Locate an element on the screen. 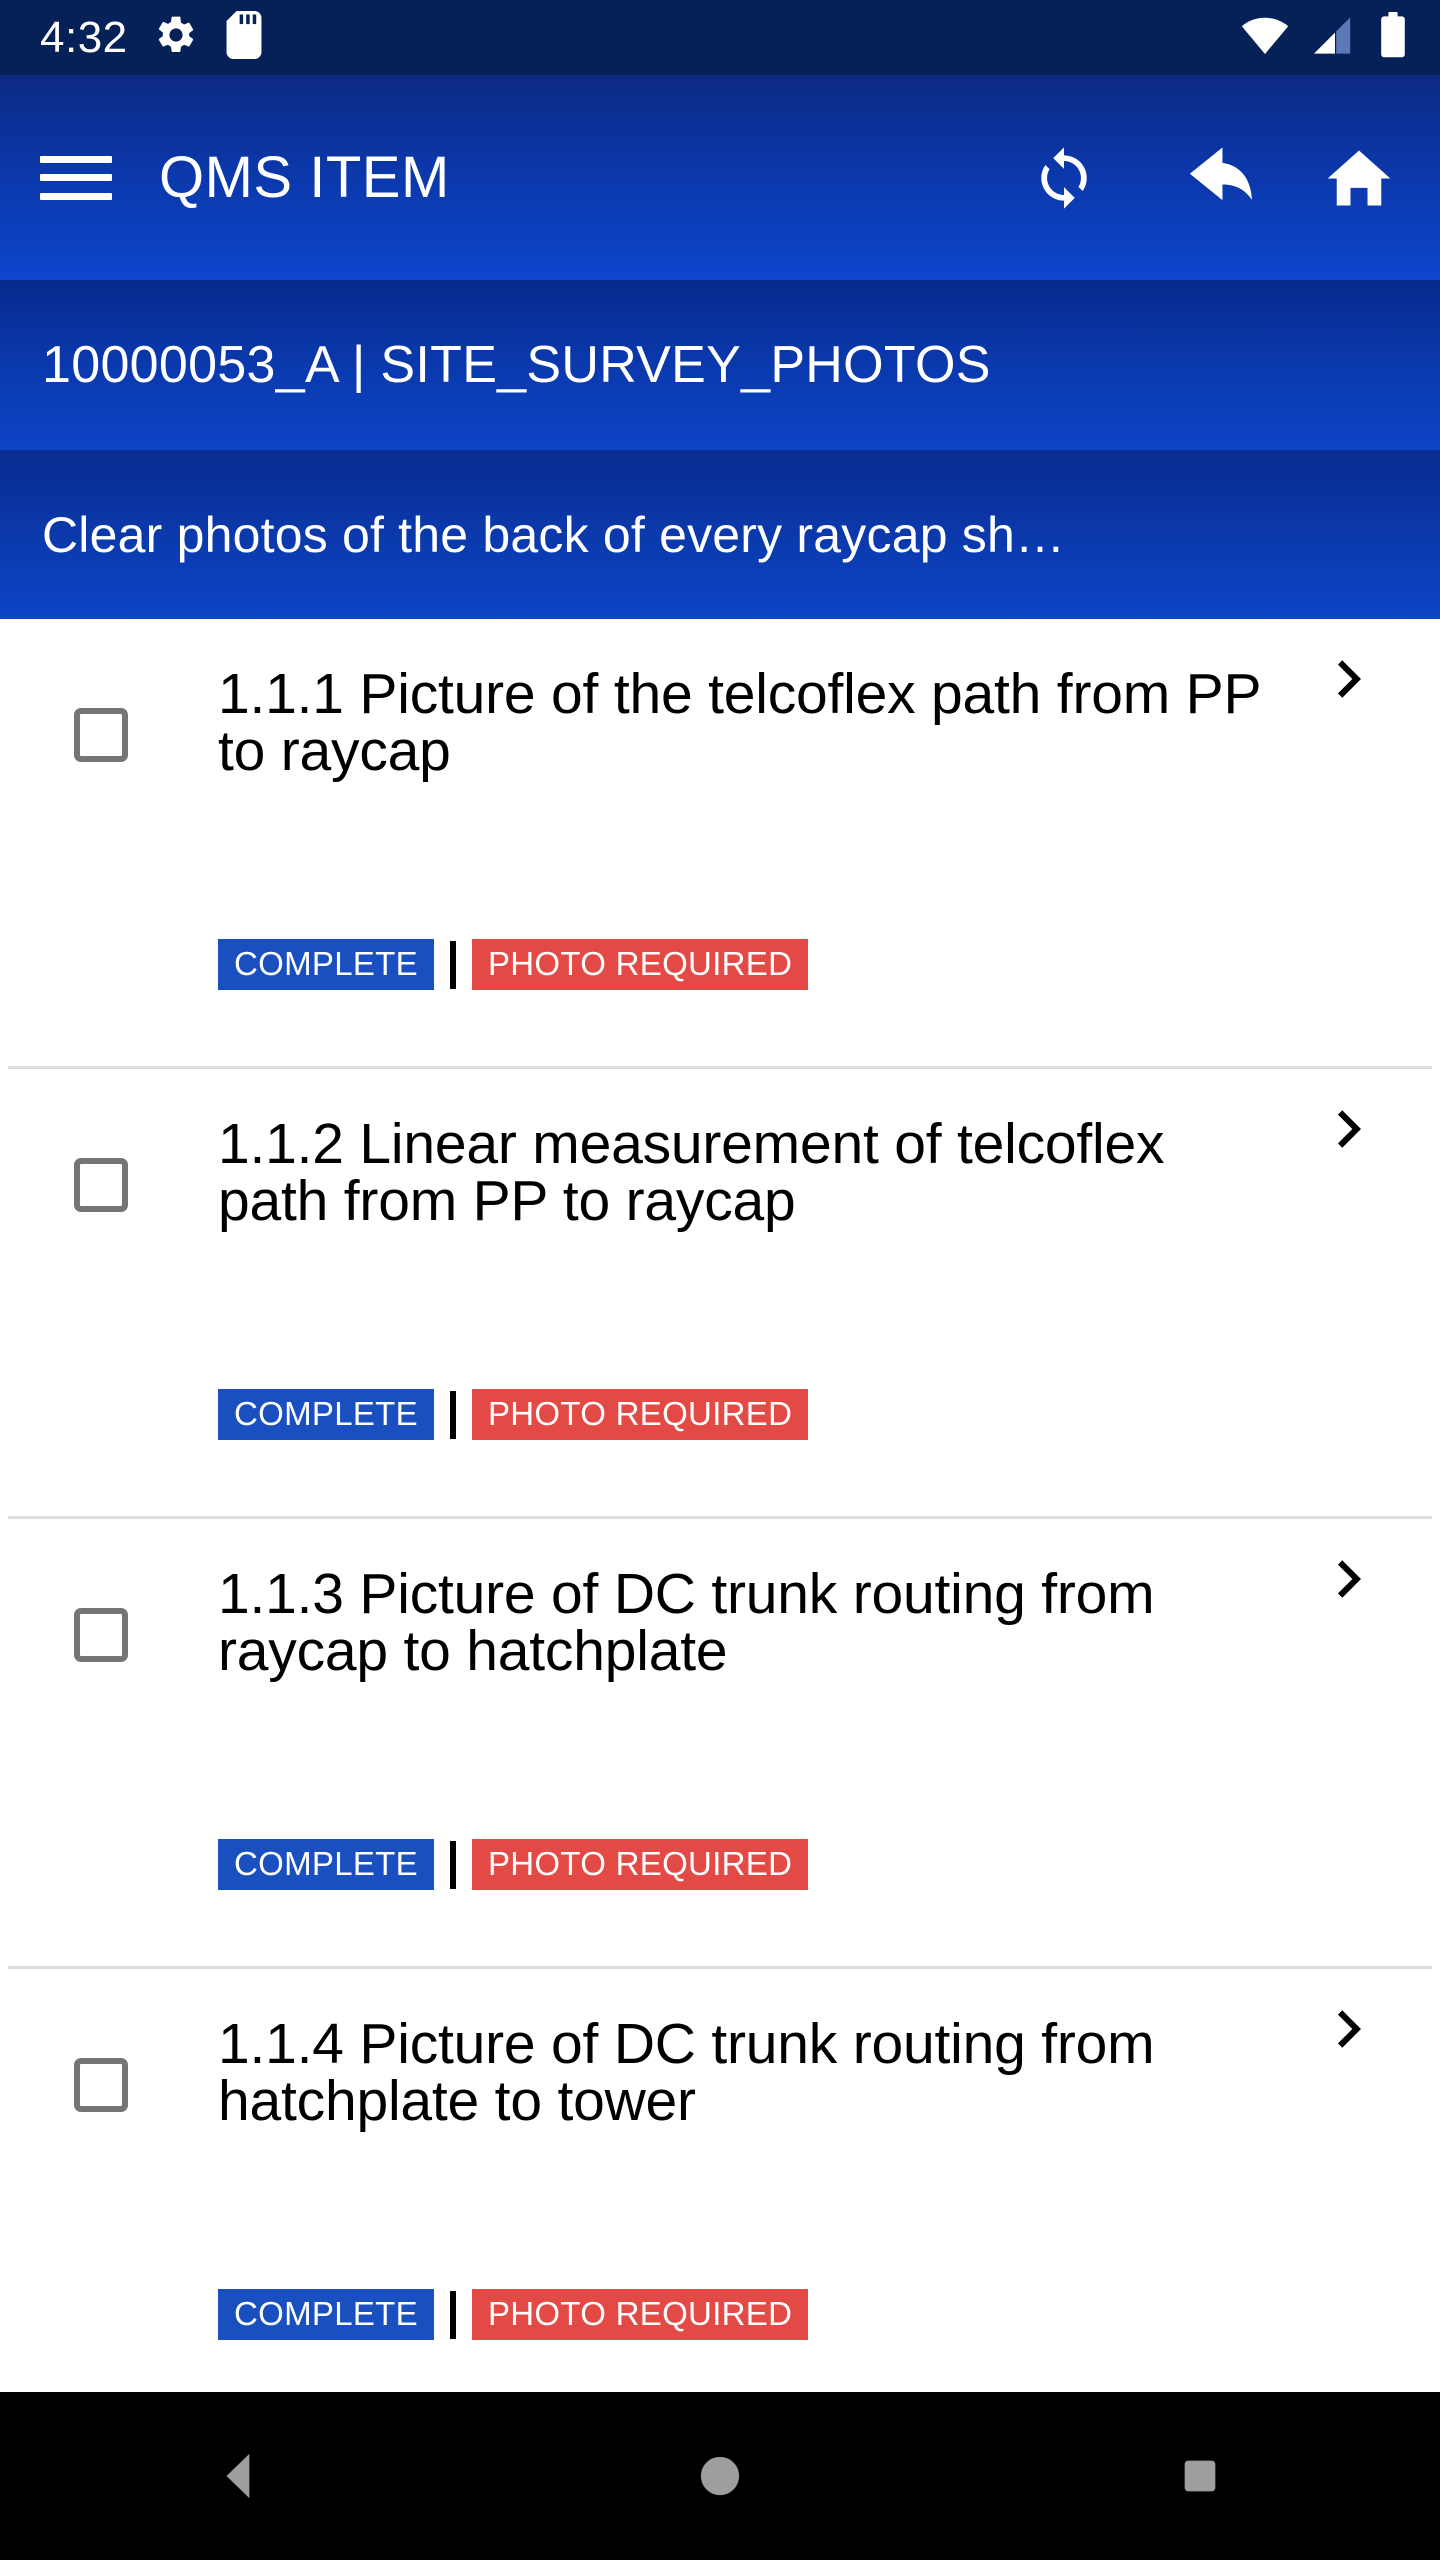 The height and width of the screenshot is (2560, 1440). sd-card-icon is located at coordinates (244, 37).